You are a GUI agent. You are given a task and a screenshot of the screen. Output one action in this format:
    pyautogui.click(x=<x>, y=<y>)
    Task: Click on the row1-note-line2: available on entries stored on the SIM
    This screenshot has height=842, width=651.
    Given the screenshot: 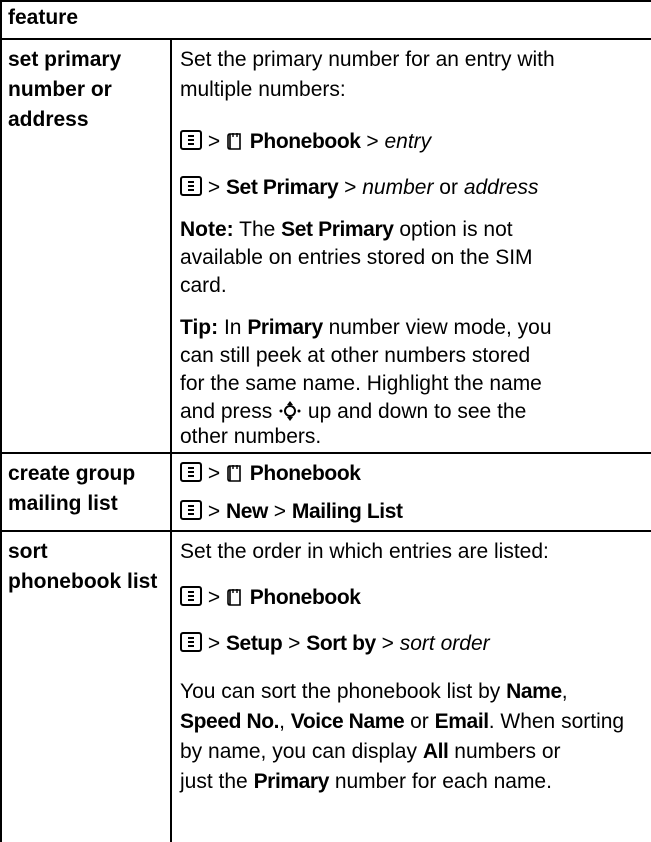 What is the action you would take?
    pyautogui.click(x=356, y=257)
    